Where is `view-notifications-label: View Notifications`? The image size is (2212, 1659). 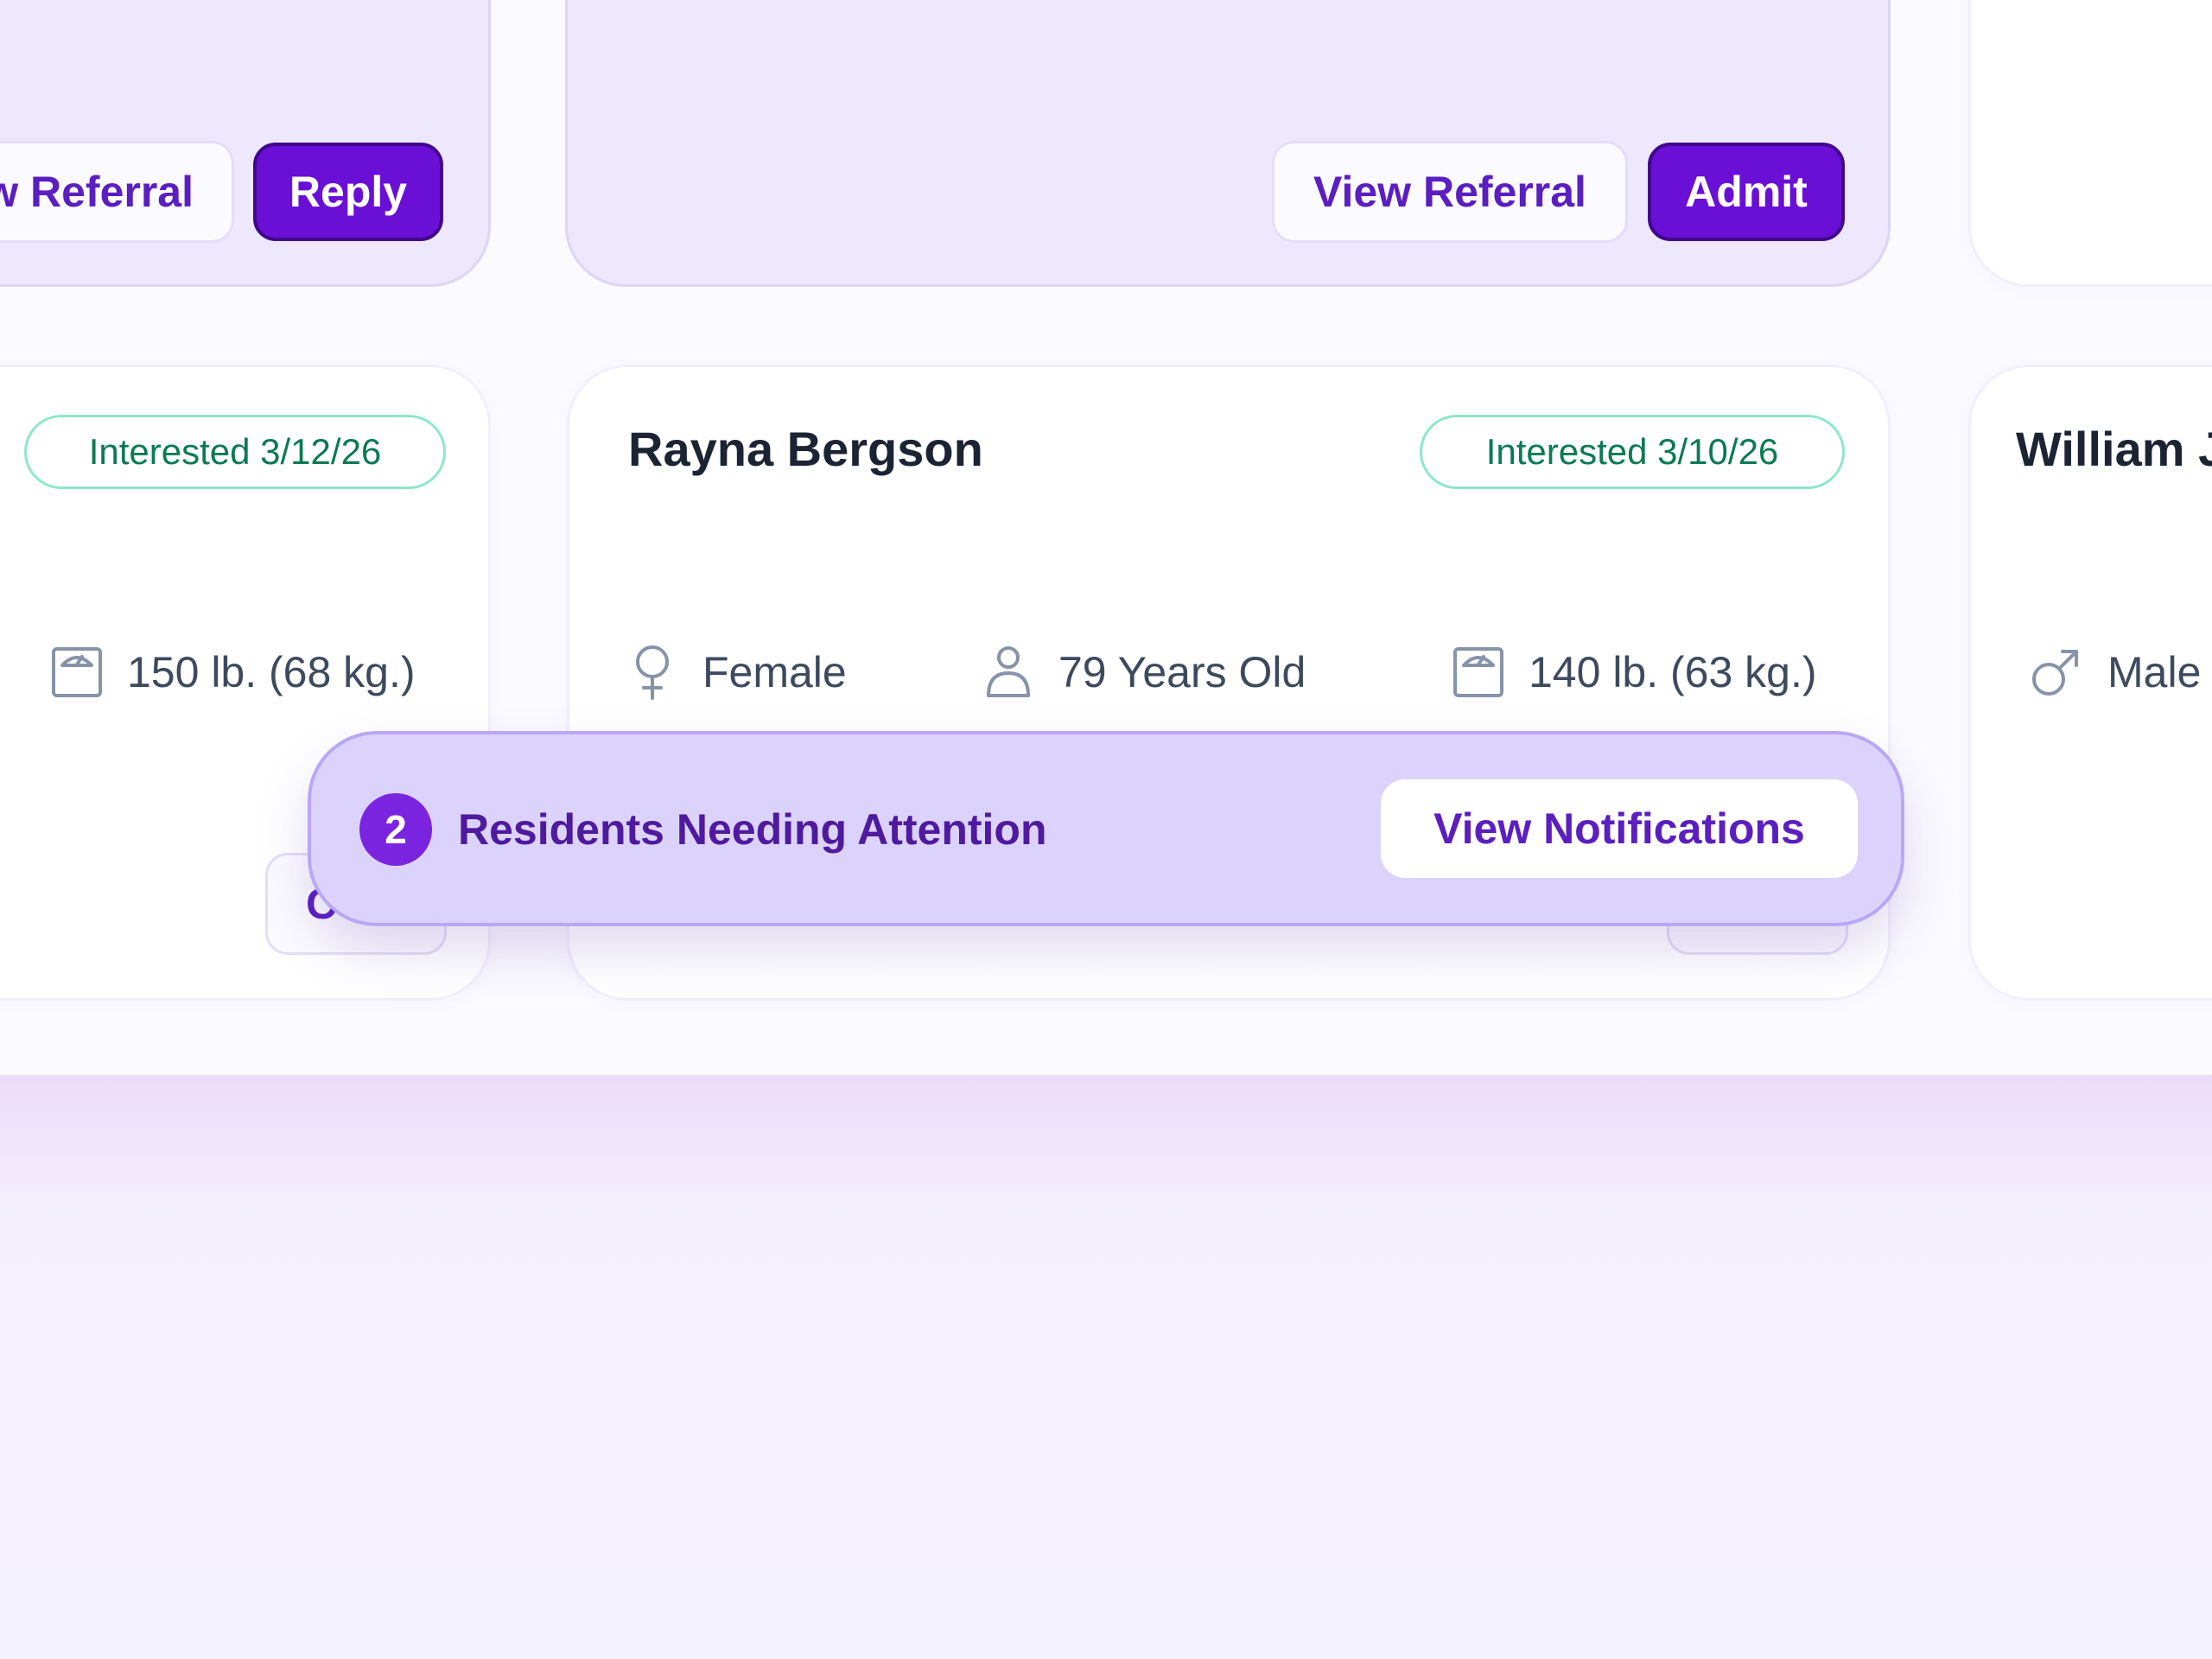
view-notifications-label: View Notifications is located at coordinates (1619, 828).